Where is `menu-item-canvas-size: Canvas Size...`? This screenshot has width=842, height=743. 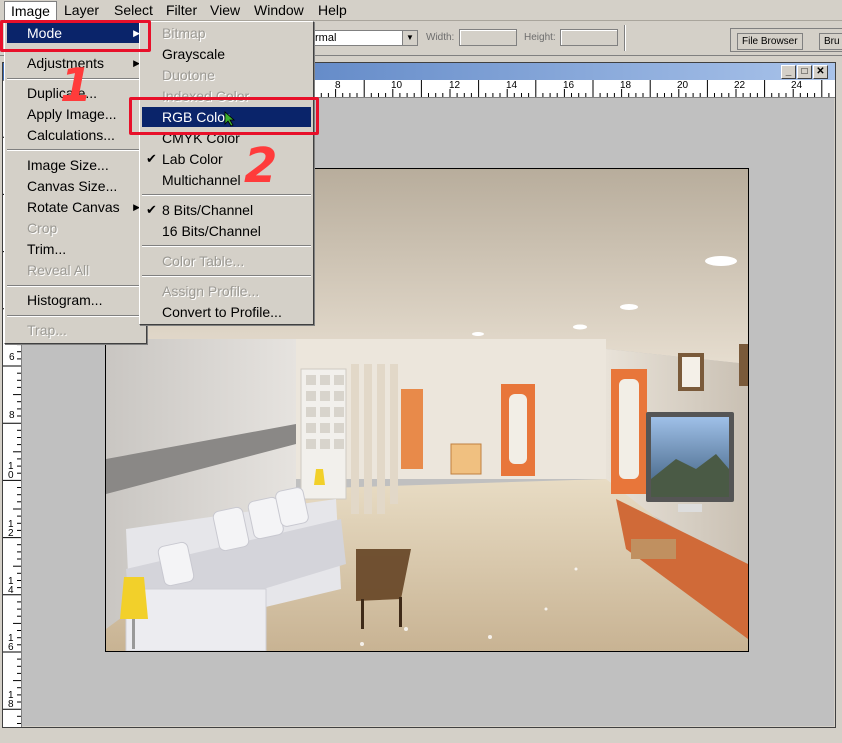
menu-item-canvas-size: Canvas Size... is located at coordinates (76, 186).